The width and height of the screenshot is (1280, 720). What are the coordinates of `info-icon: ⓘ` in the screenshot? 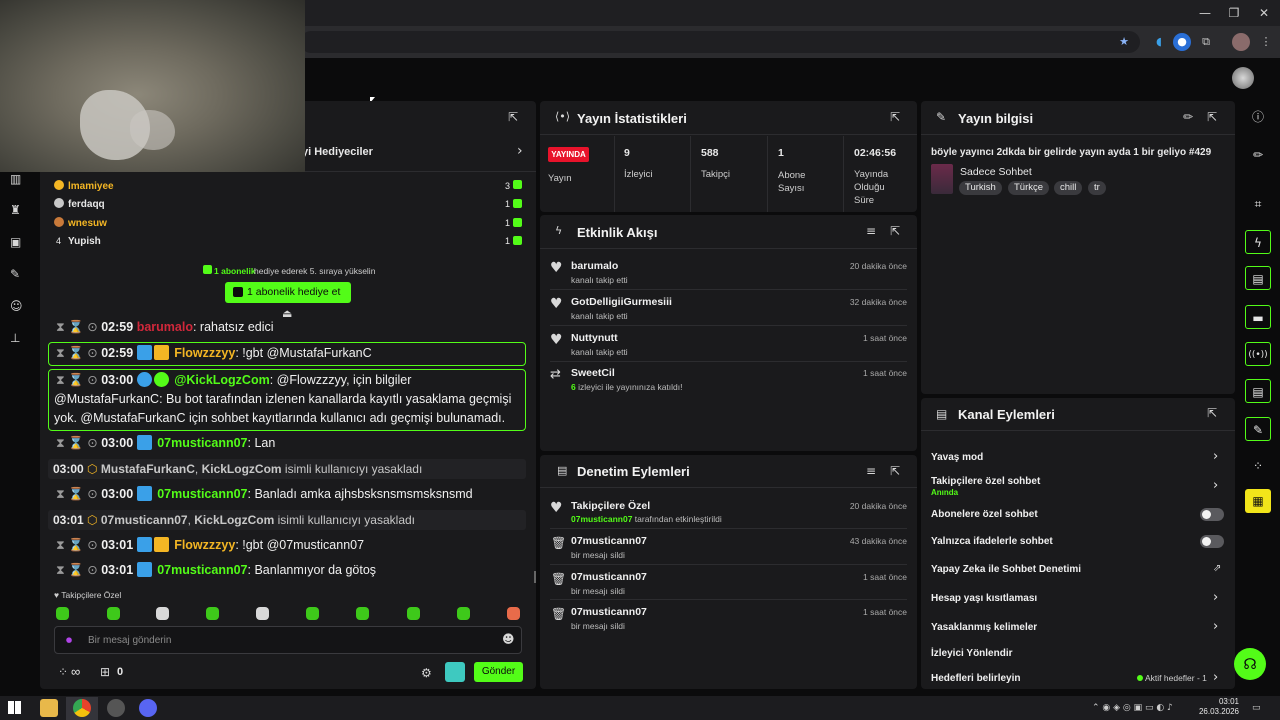 It's located at (1258, 117).